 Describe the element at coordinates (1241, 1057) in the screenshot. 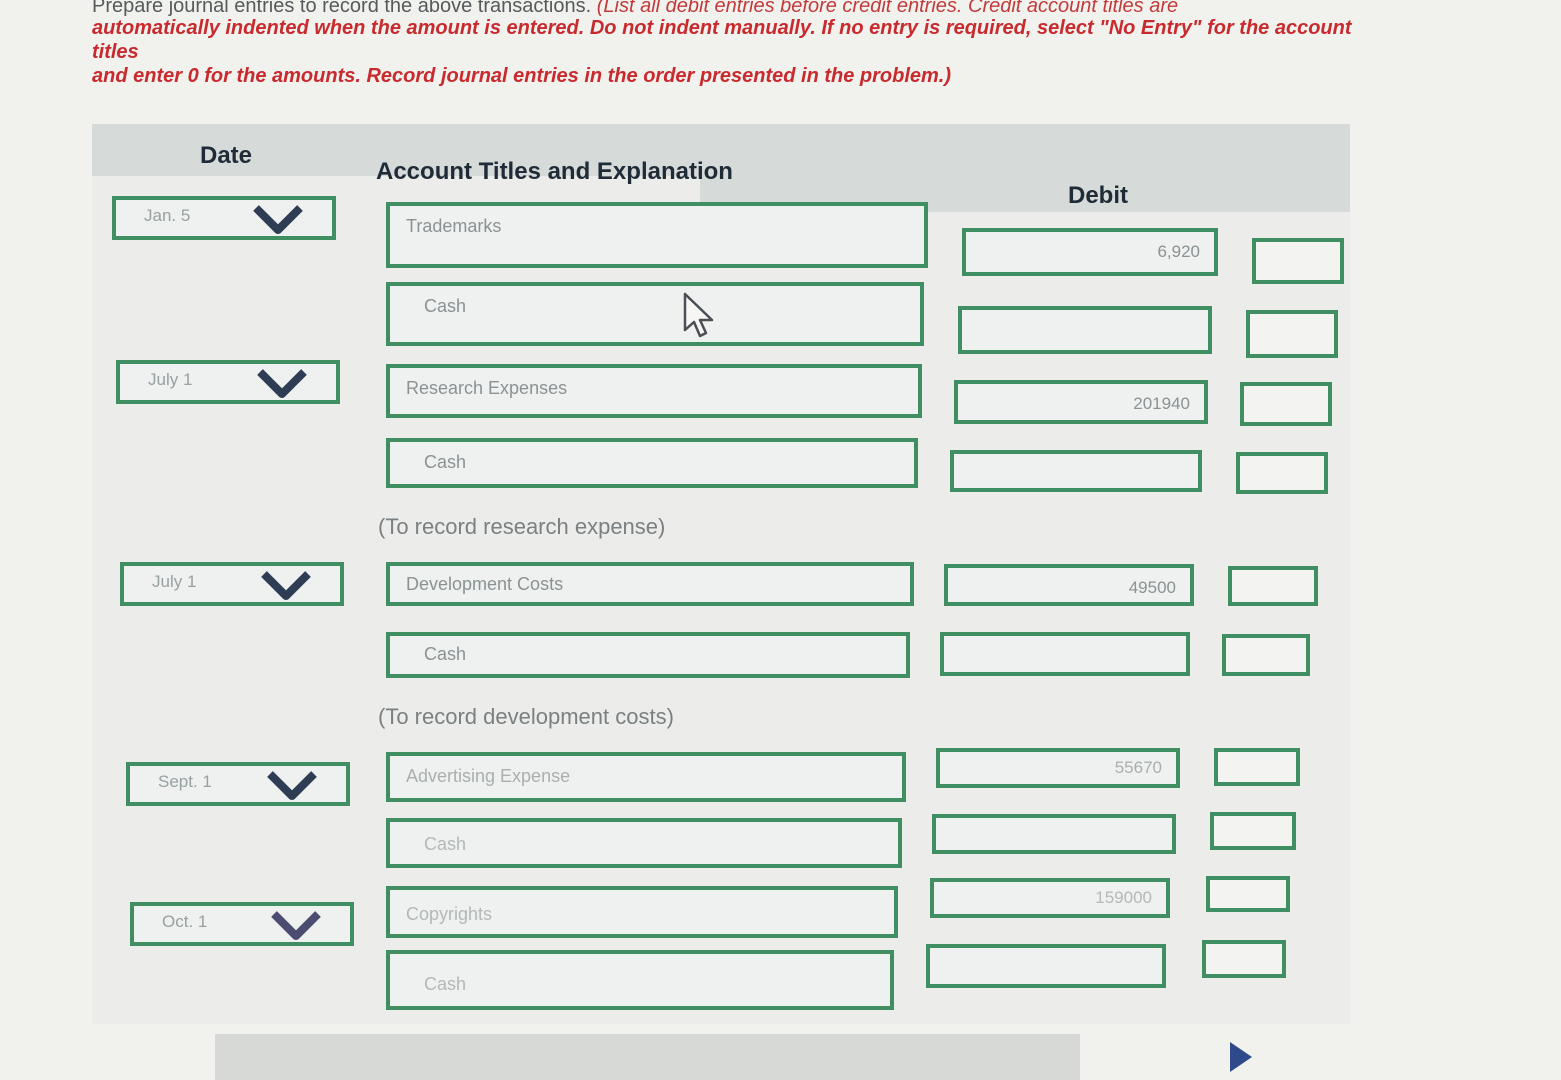

I see `next-arrow-icon` at that location.